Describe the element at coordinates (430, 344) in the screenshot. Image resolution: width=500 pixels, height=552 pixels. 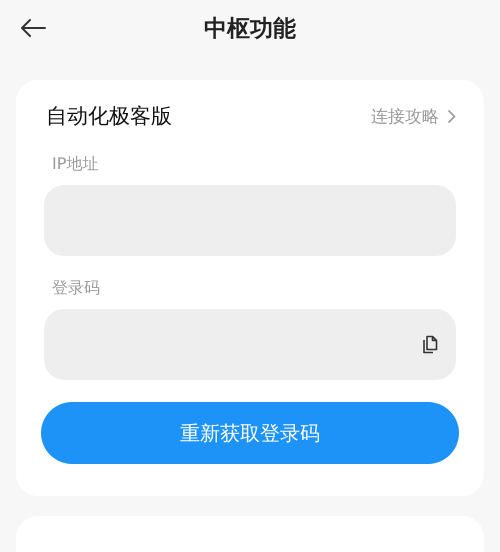
I see `copy-icon` at that location.